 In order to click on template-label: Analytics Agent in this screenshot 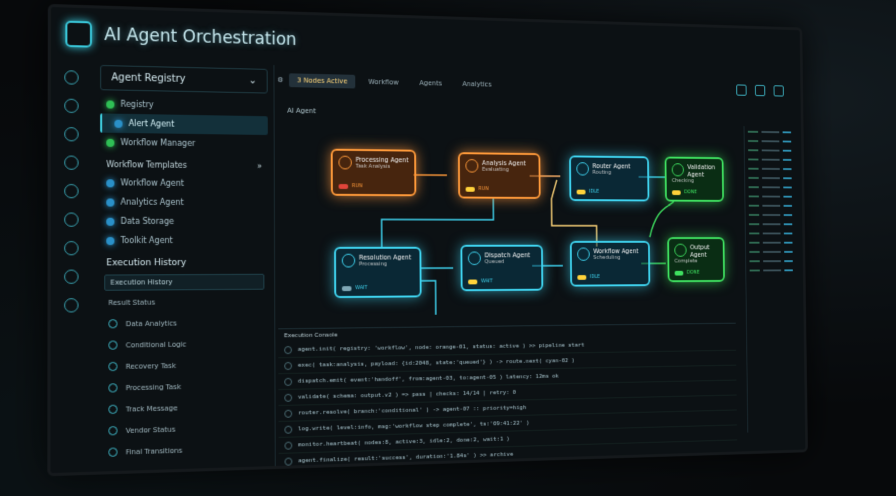, I will do `click(152, 202)`.